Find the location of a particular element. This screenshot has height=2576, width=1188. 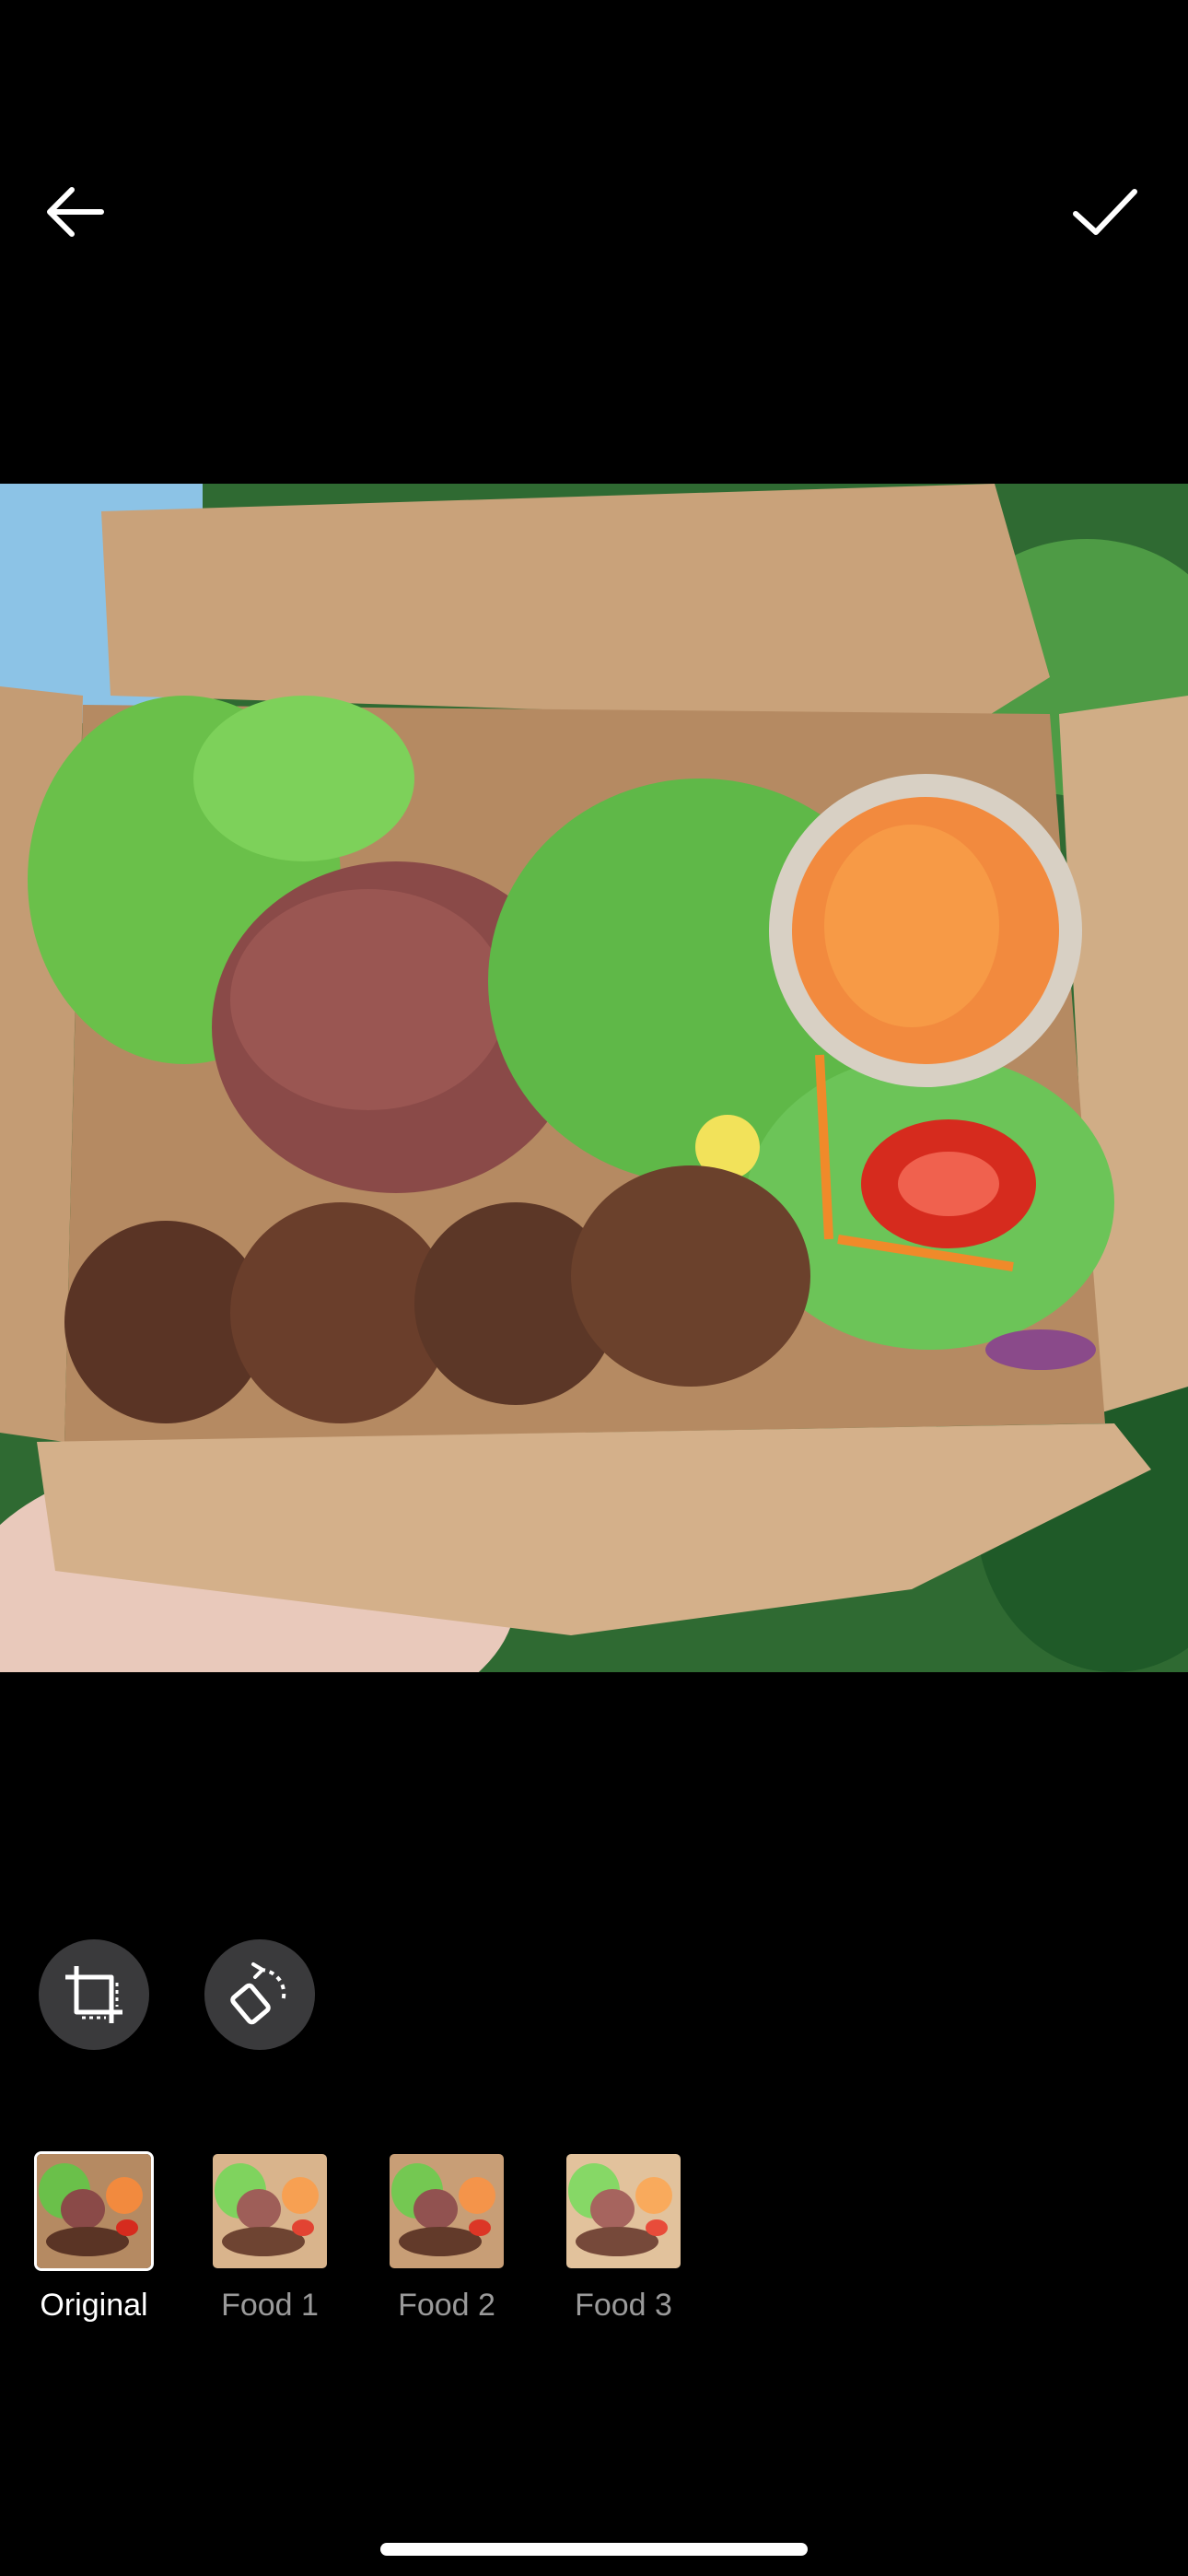

crop-button is located at coordinates (94, 1994).